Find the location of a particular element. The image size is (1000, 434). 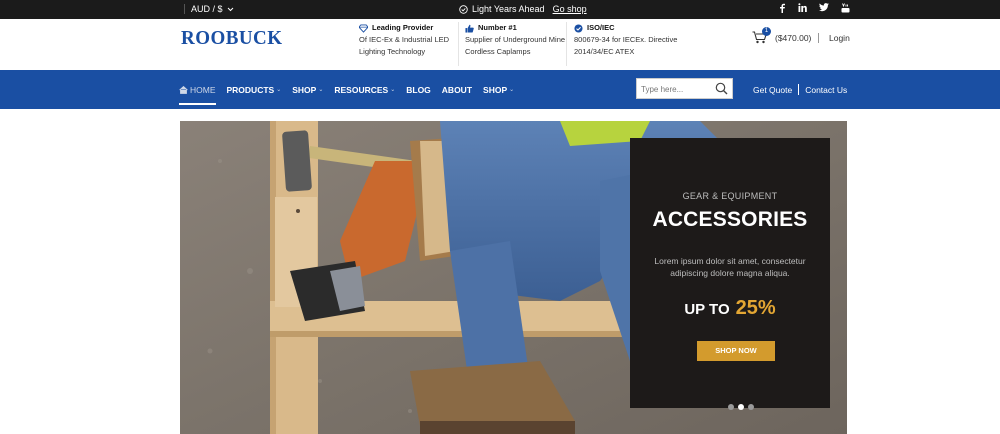

login-link: Login is located at coordinates (834, 38).